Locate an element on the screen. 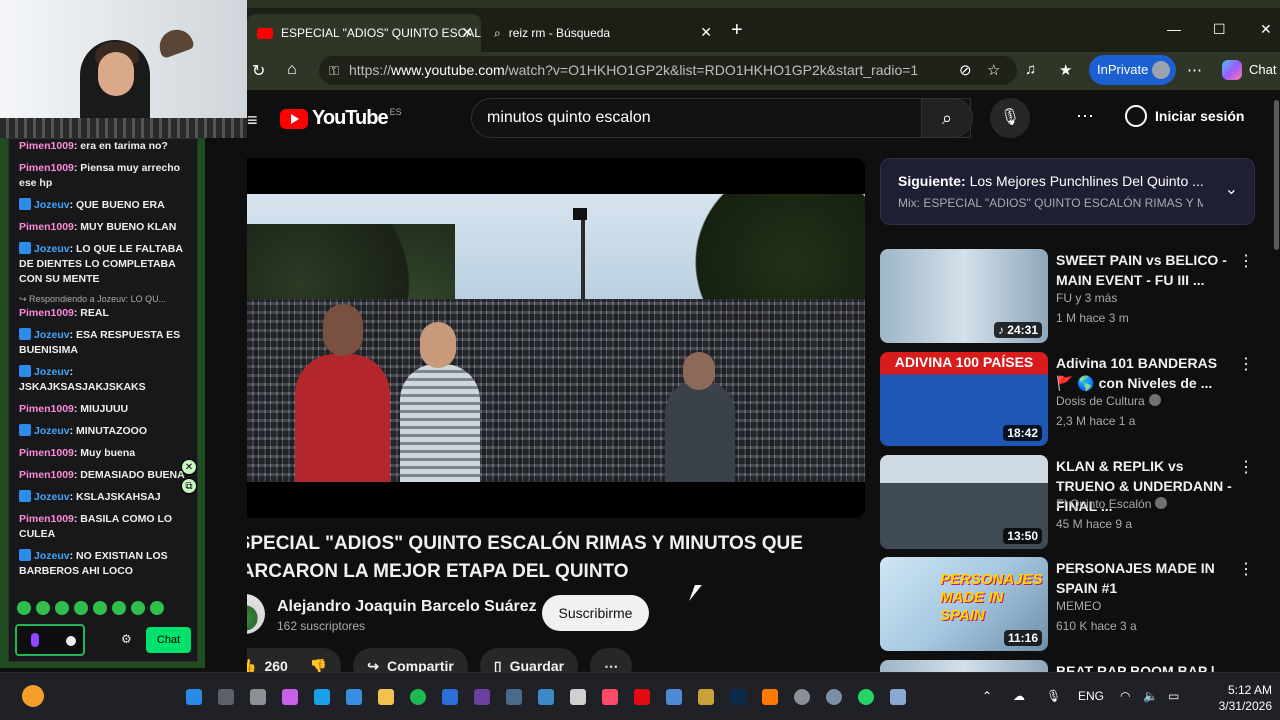 This screenshot has height=720, width=1280. tab-search: ⌕ reiz rm - Búsqueda ✕ is located at coordinates (602, 33).